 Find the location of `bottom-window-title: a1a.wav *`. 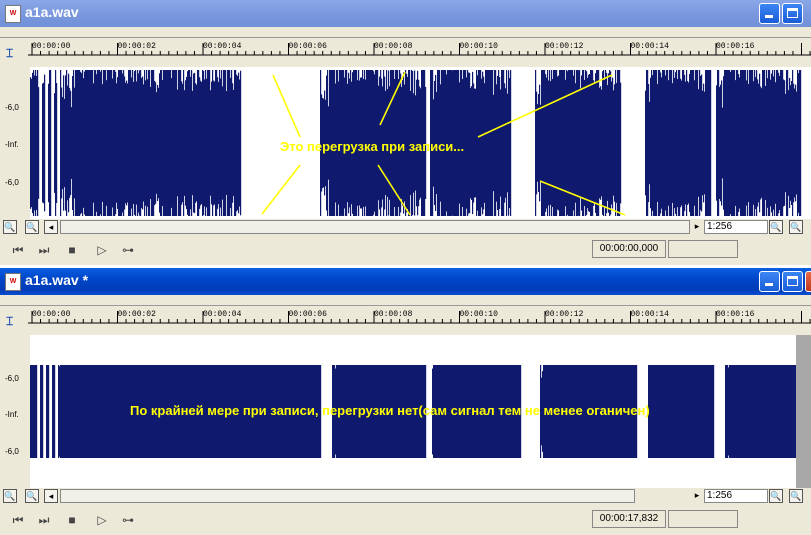

bottom-window-title: a1a.wav * is located at coordinates (57, 280).